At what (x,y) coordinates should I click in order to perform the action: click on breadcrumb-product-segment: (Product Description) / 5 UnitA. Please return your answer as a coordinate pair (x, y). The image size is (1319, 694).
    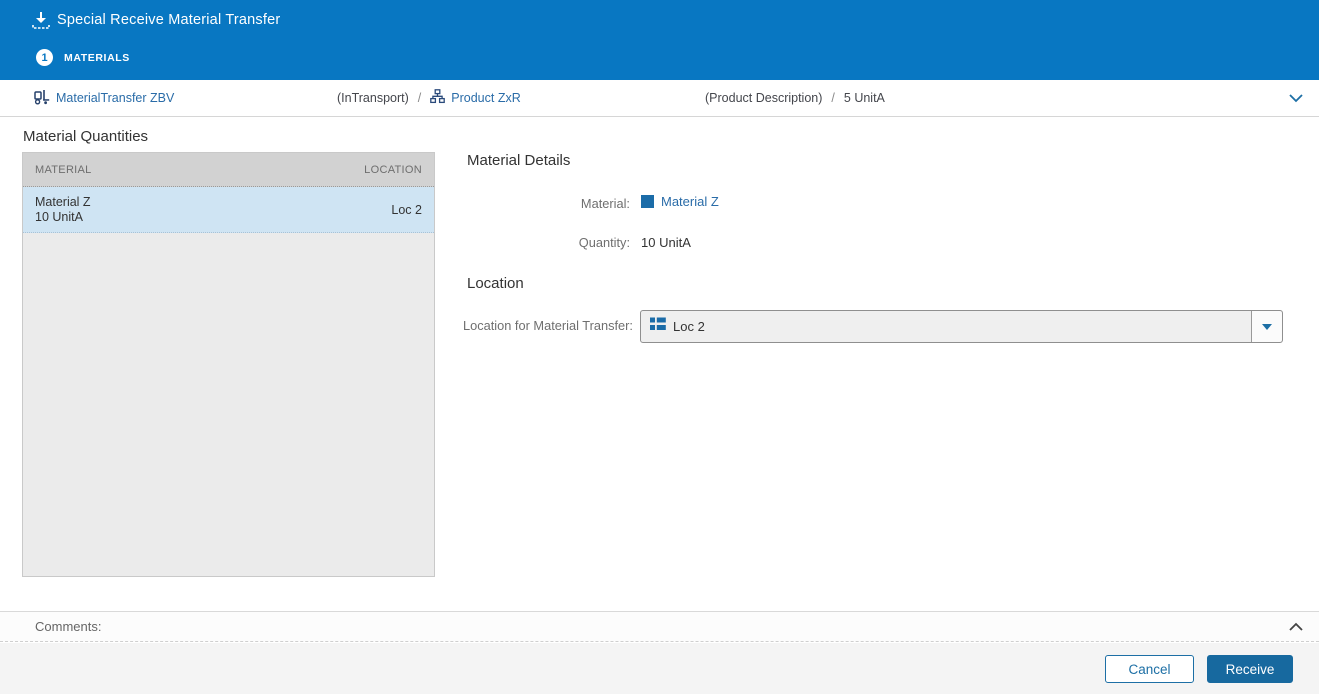
    Looking at the image, I should click on (795, 98).